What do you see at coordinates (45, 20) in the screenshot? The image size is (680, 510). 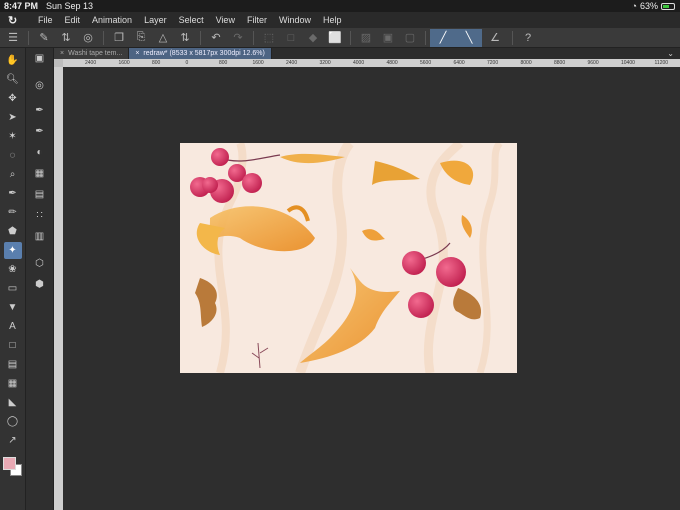 I see `menu-file: File` at bounding box center [45, 20].